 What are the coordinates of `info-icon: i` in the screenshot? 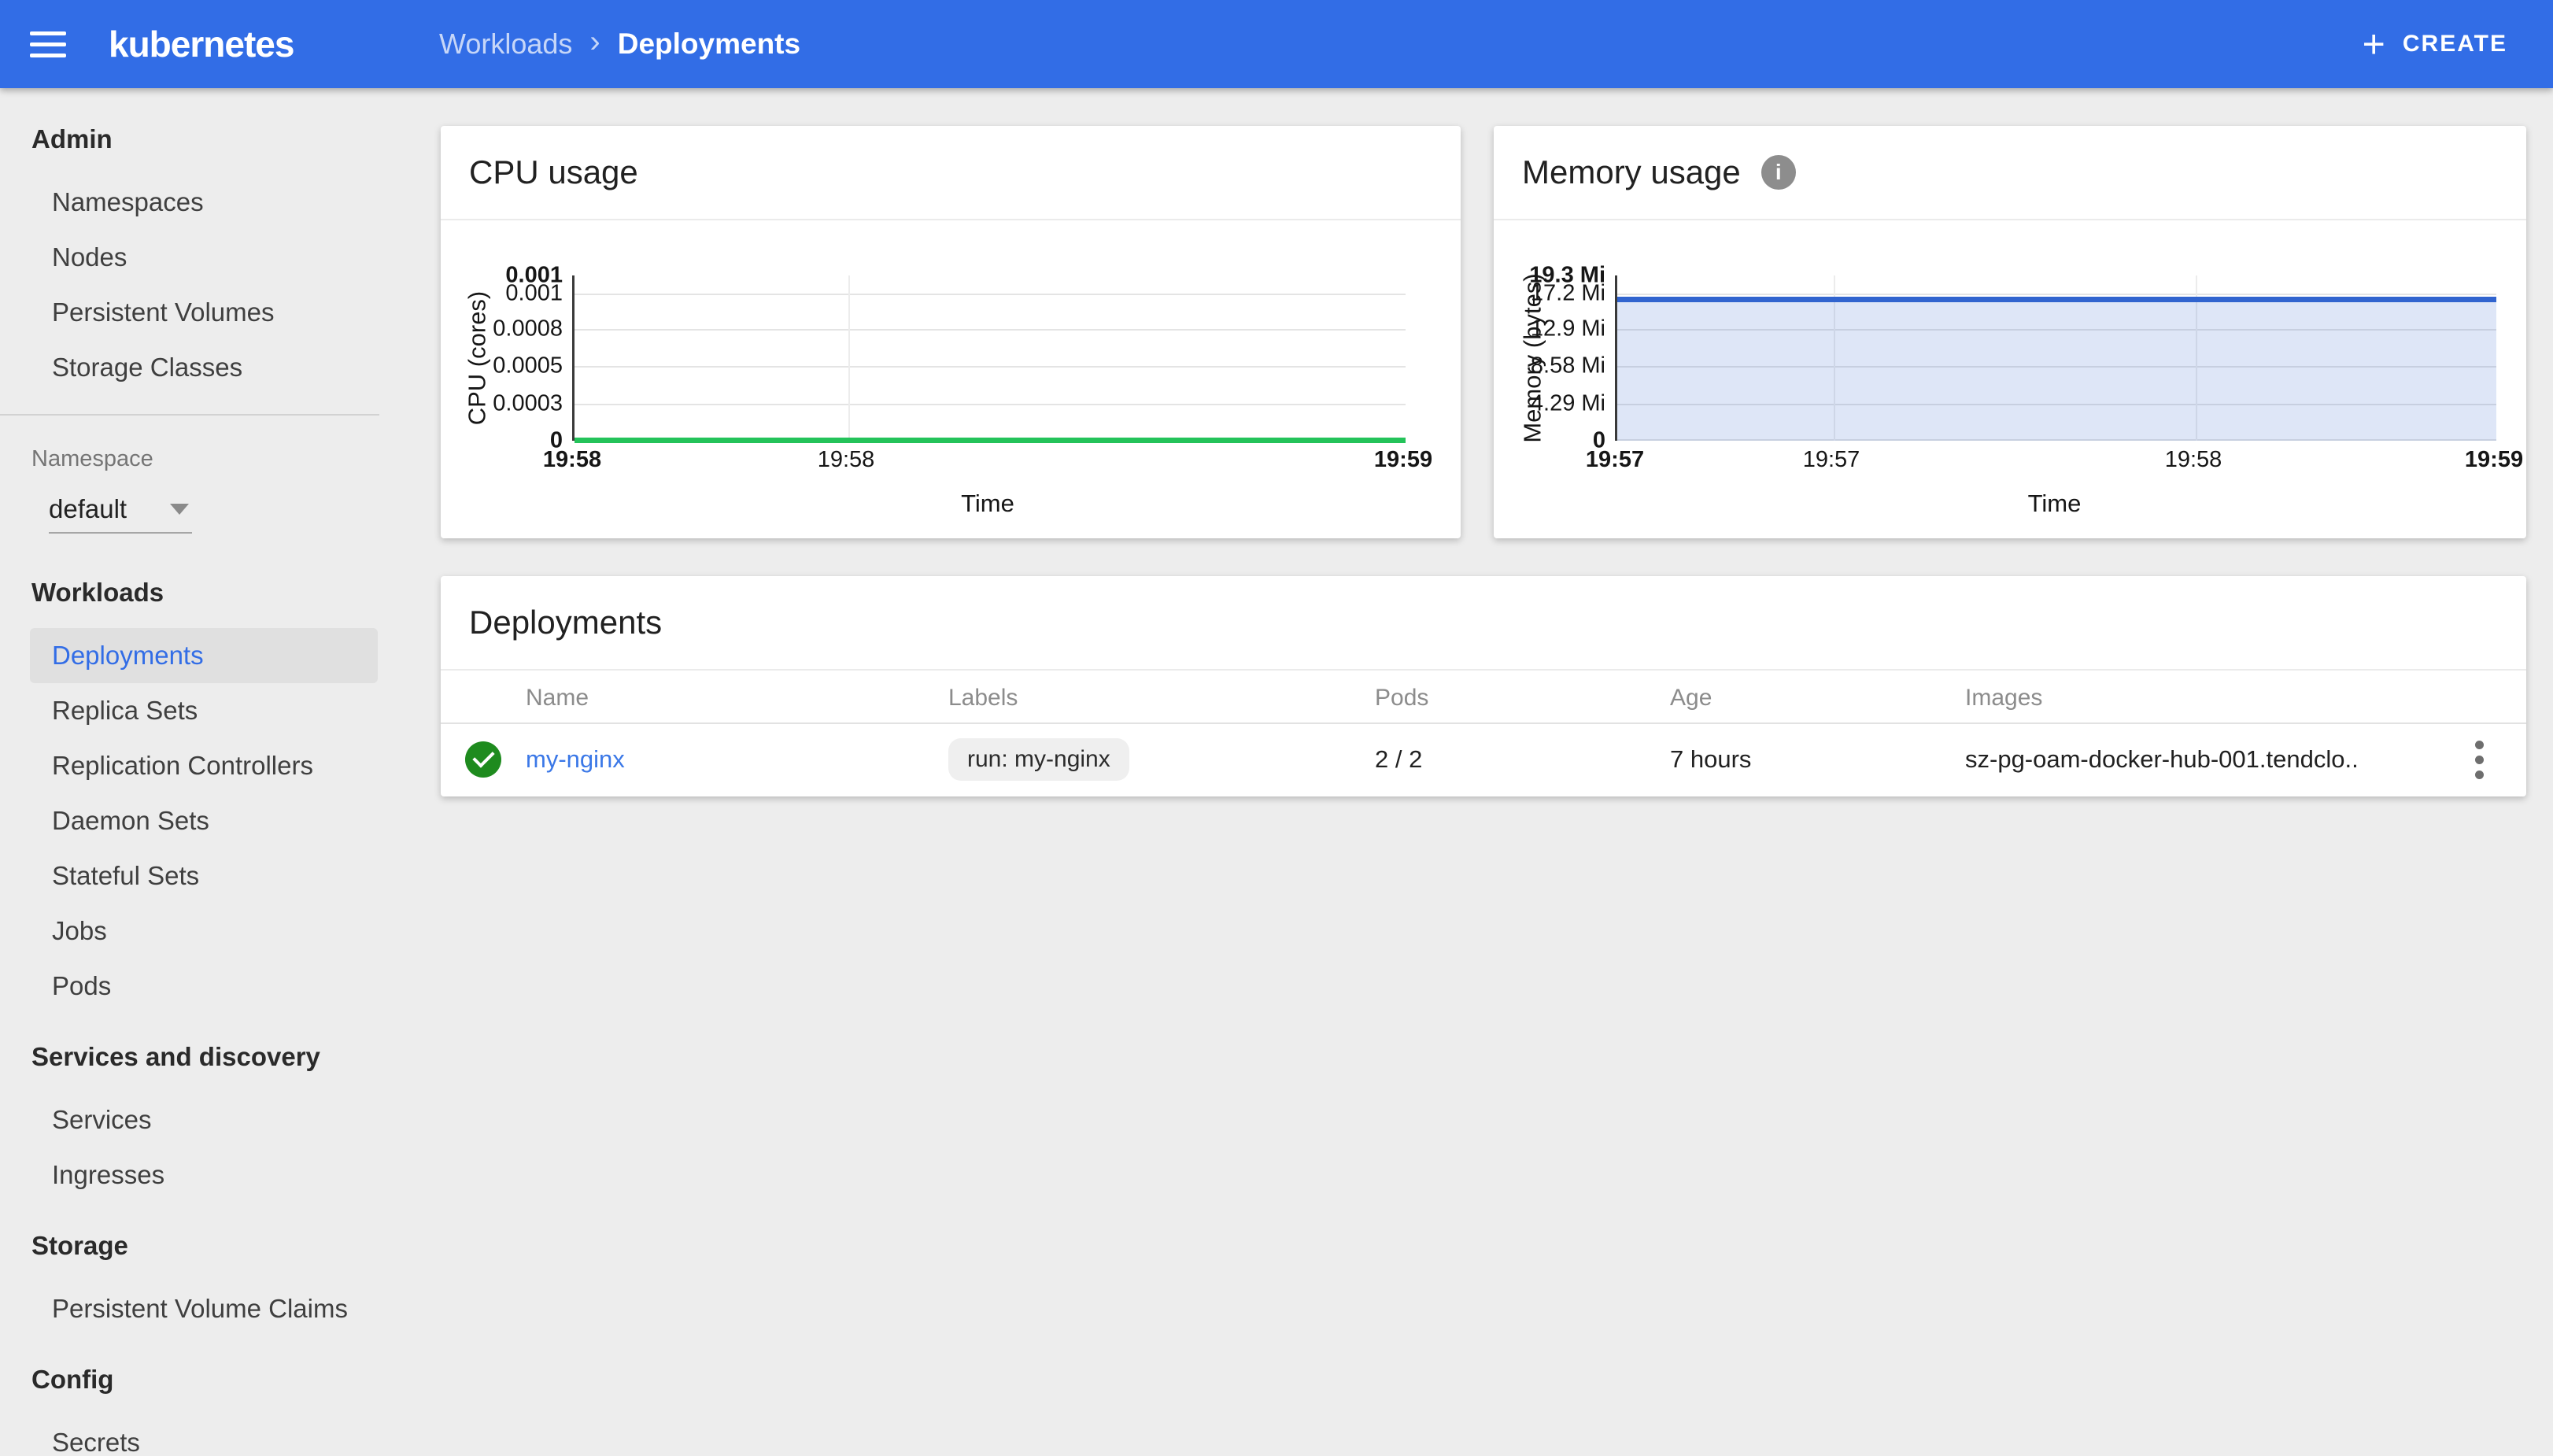 It's located at (1778, 172).